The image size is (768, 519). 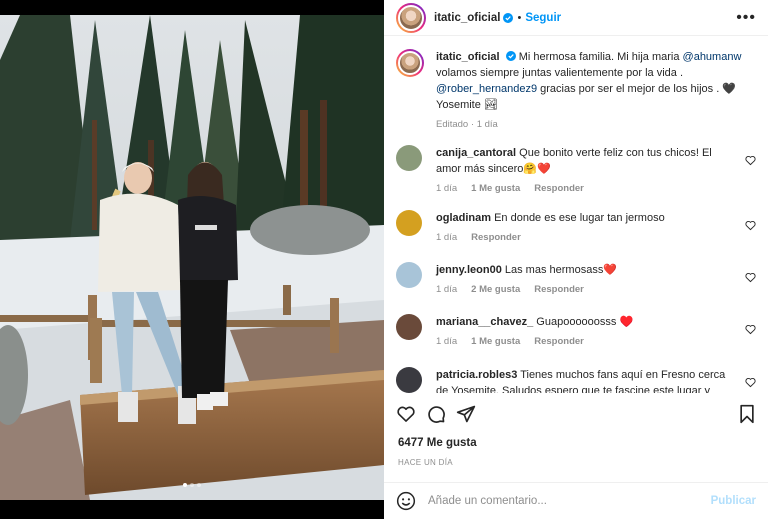 What do you see at coordinates (463, 218) in the screenshot?
I see `comment-username: ogladinam` at bounding box center [463, 218].